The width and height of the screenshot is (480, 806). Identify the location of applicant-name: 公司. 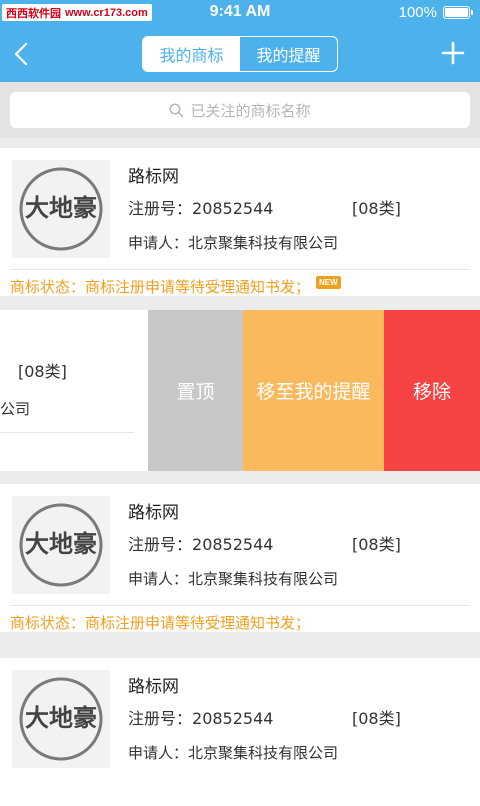
(15, 409).